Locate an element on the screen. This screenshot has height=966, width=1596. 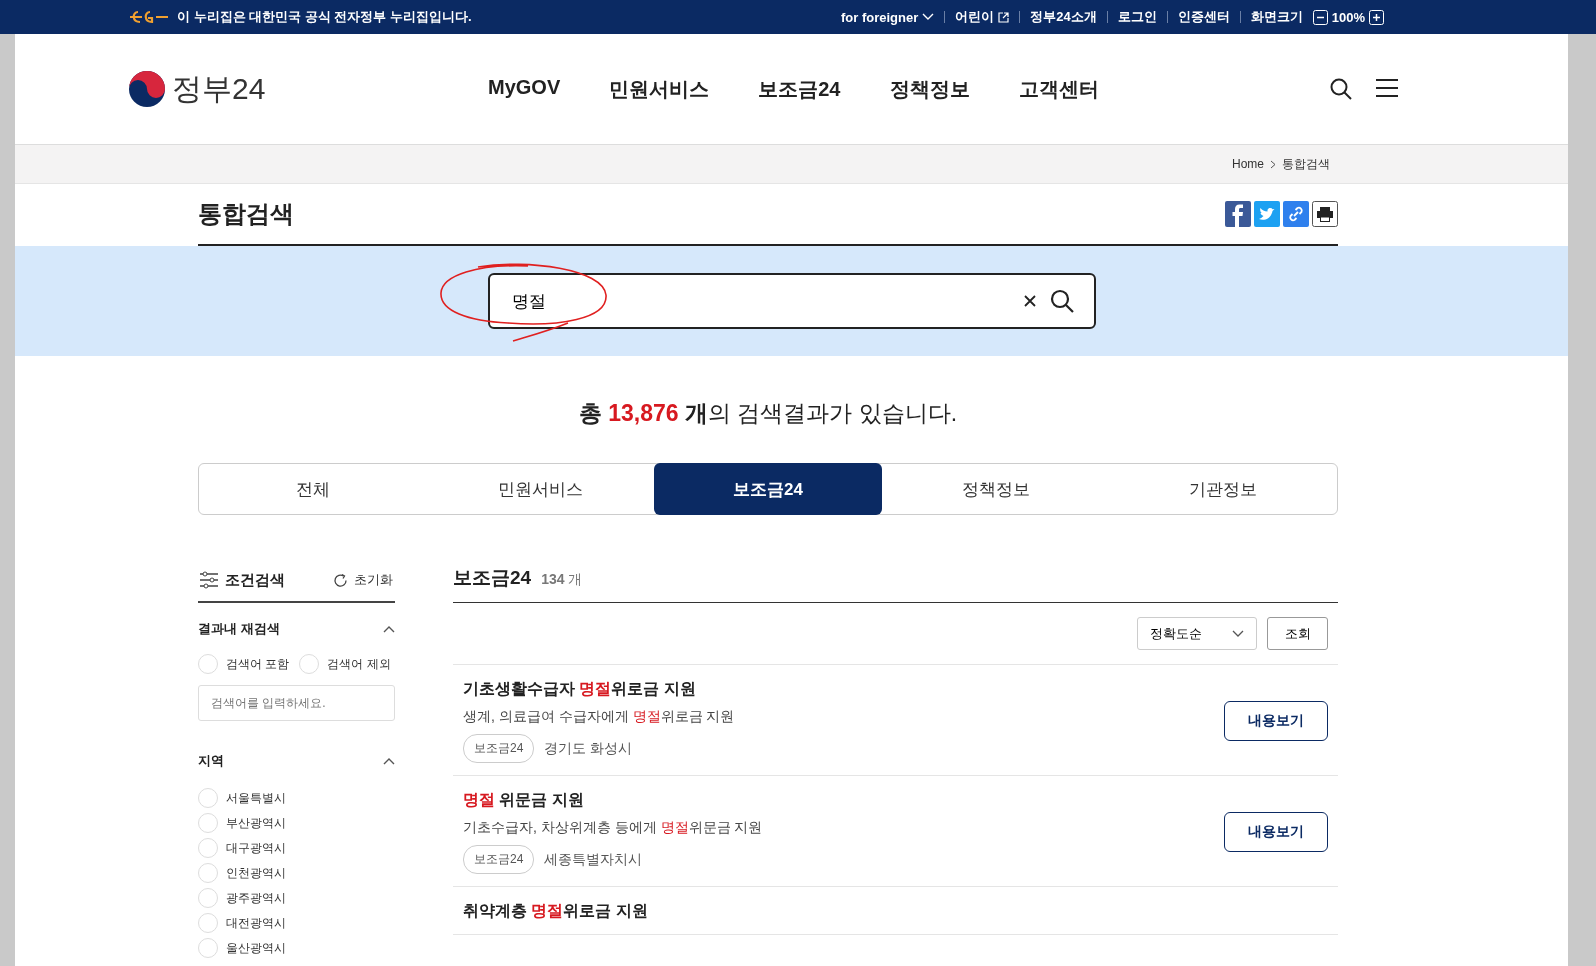
category-tab: 민원서비스 is located at coordinates (540, 489).